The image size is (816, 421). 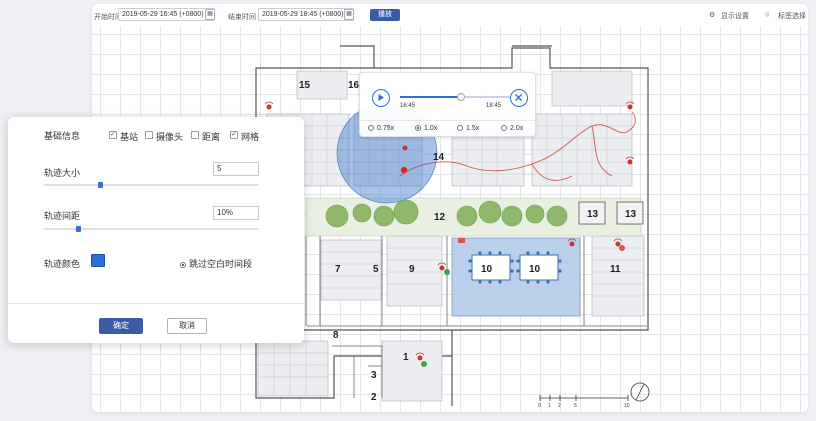 I want to click on confirm-button: 确定, so click(x=121, y=326).